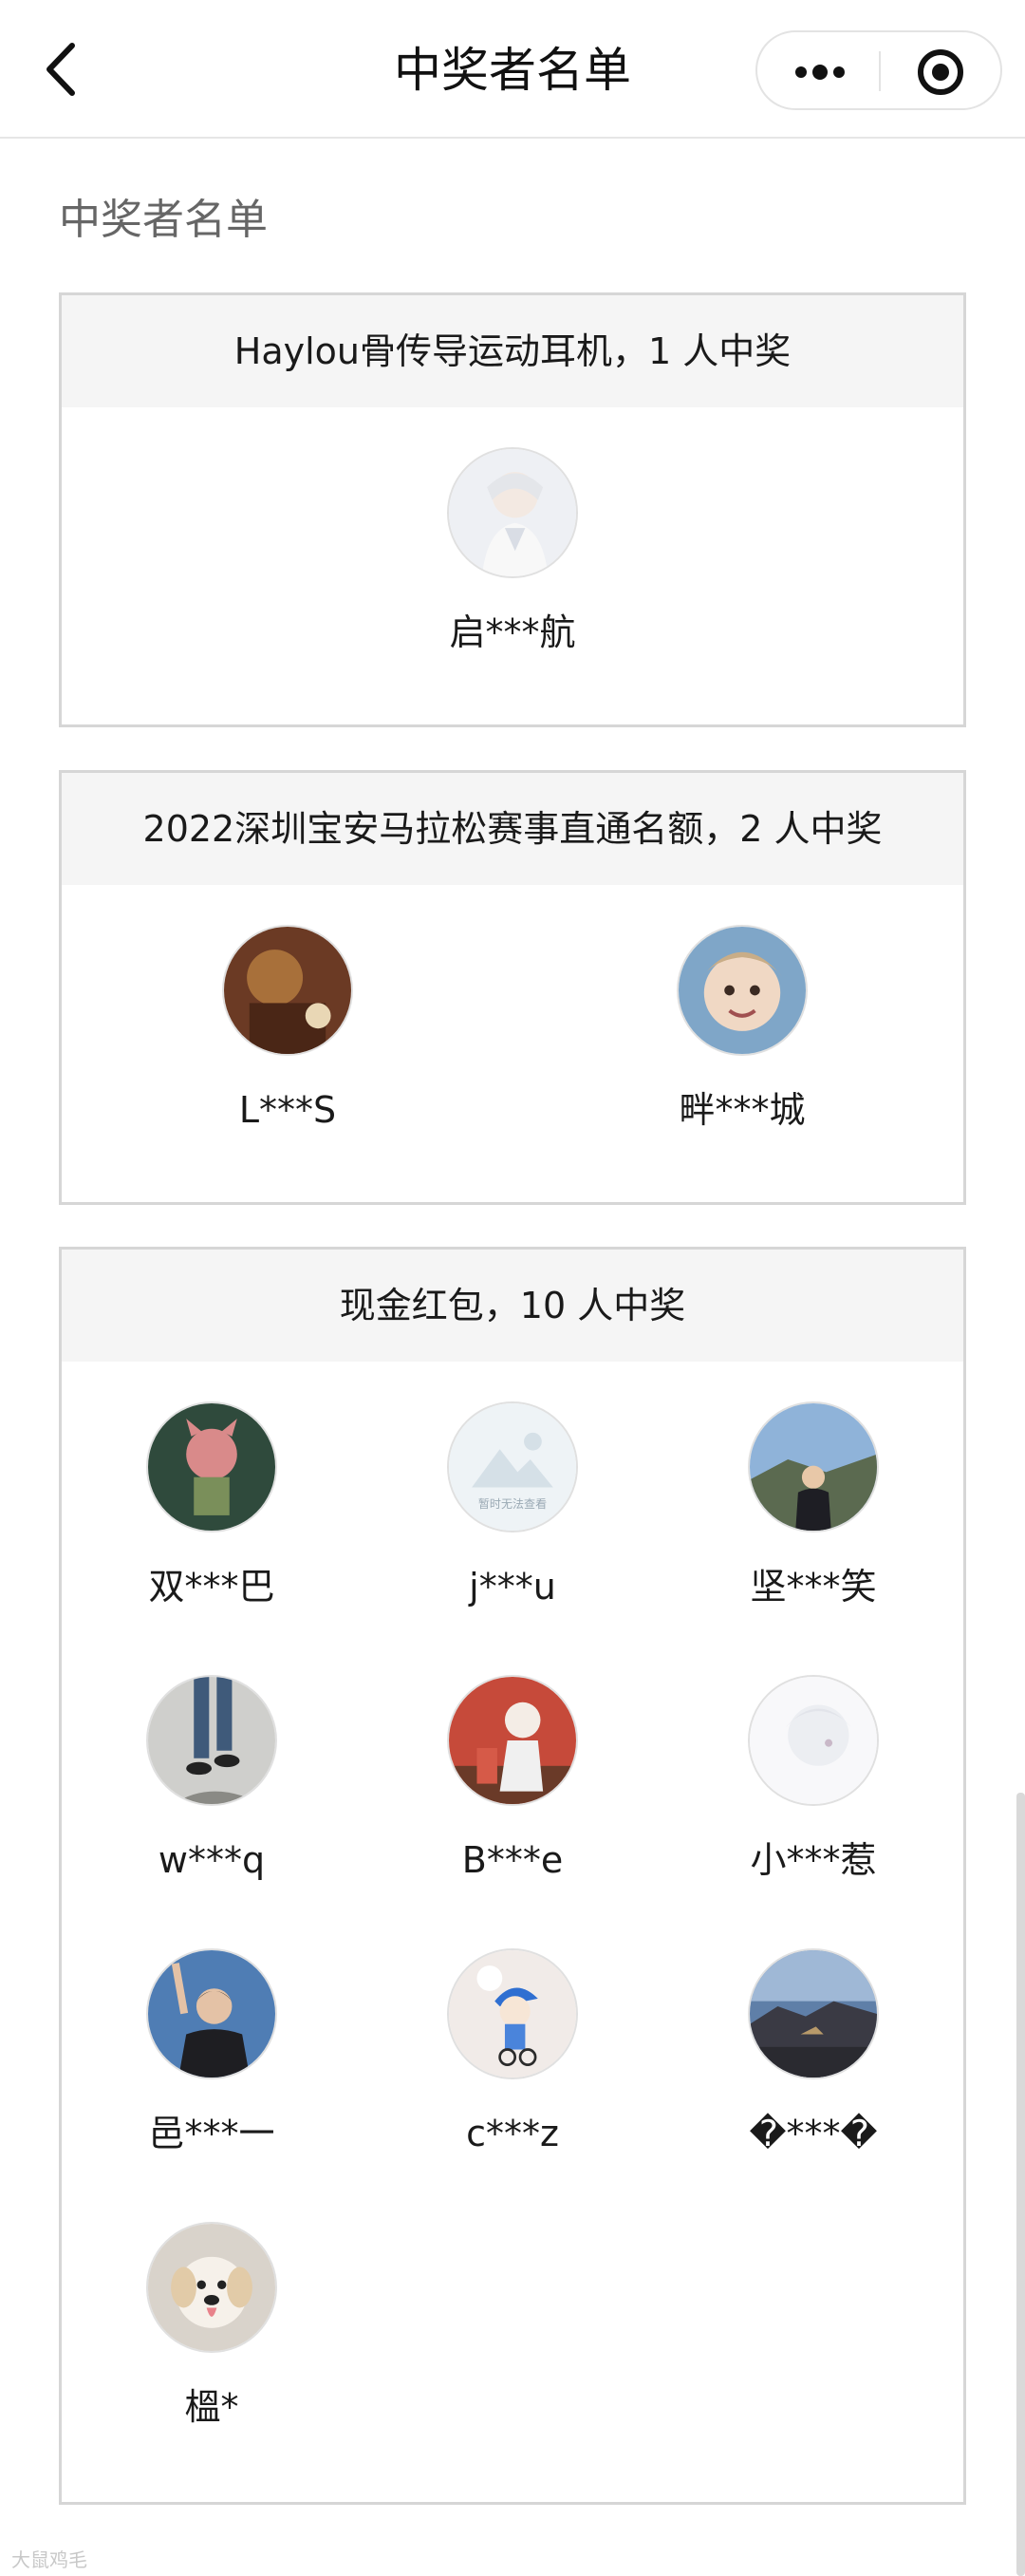 This screenshot has width=1025, height=2576. What do you see at coordinates (212, 2133) in the screenshot?
I see `winner-name: 邑***一` at bounding box center [212, 2133].